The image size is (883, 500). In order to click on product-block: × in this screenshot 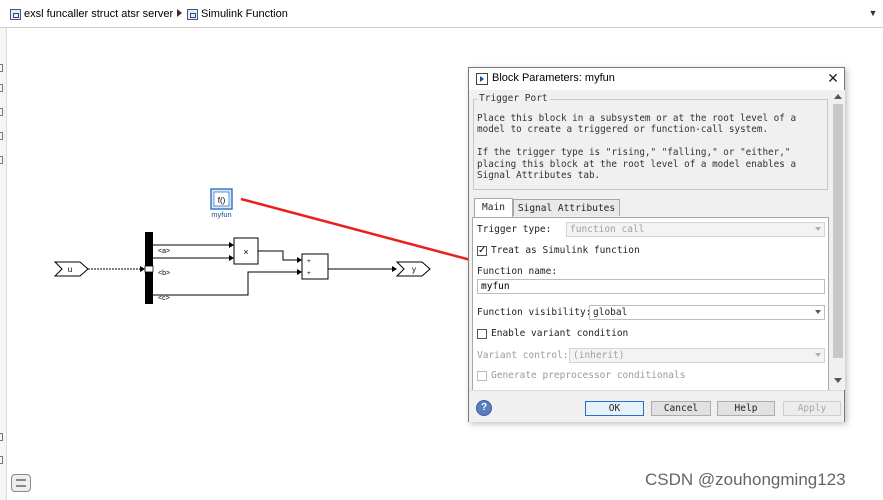, I will do `click(246, 251)`.